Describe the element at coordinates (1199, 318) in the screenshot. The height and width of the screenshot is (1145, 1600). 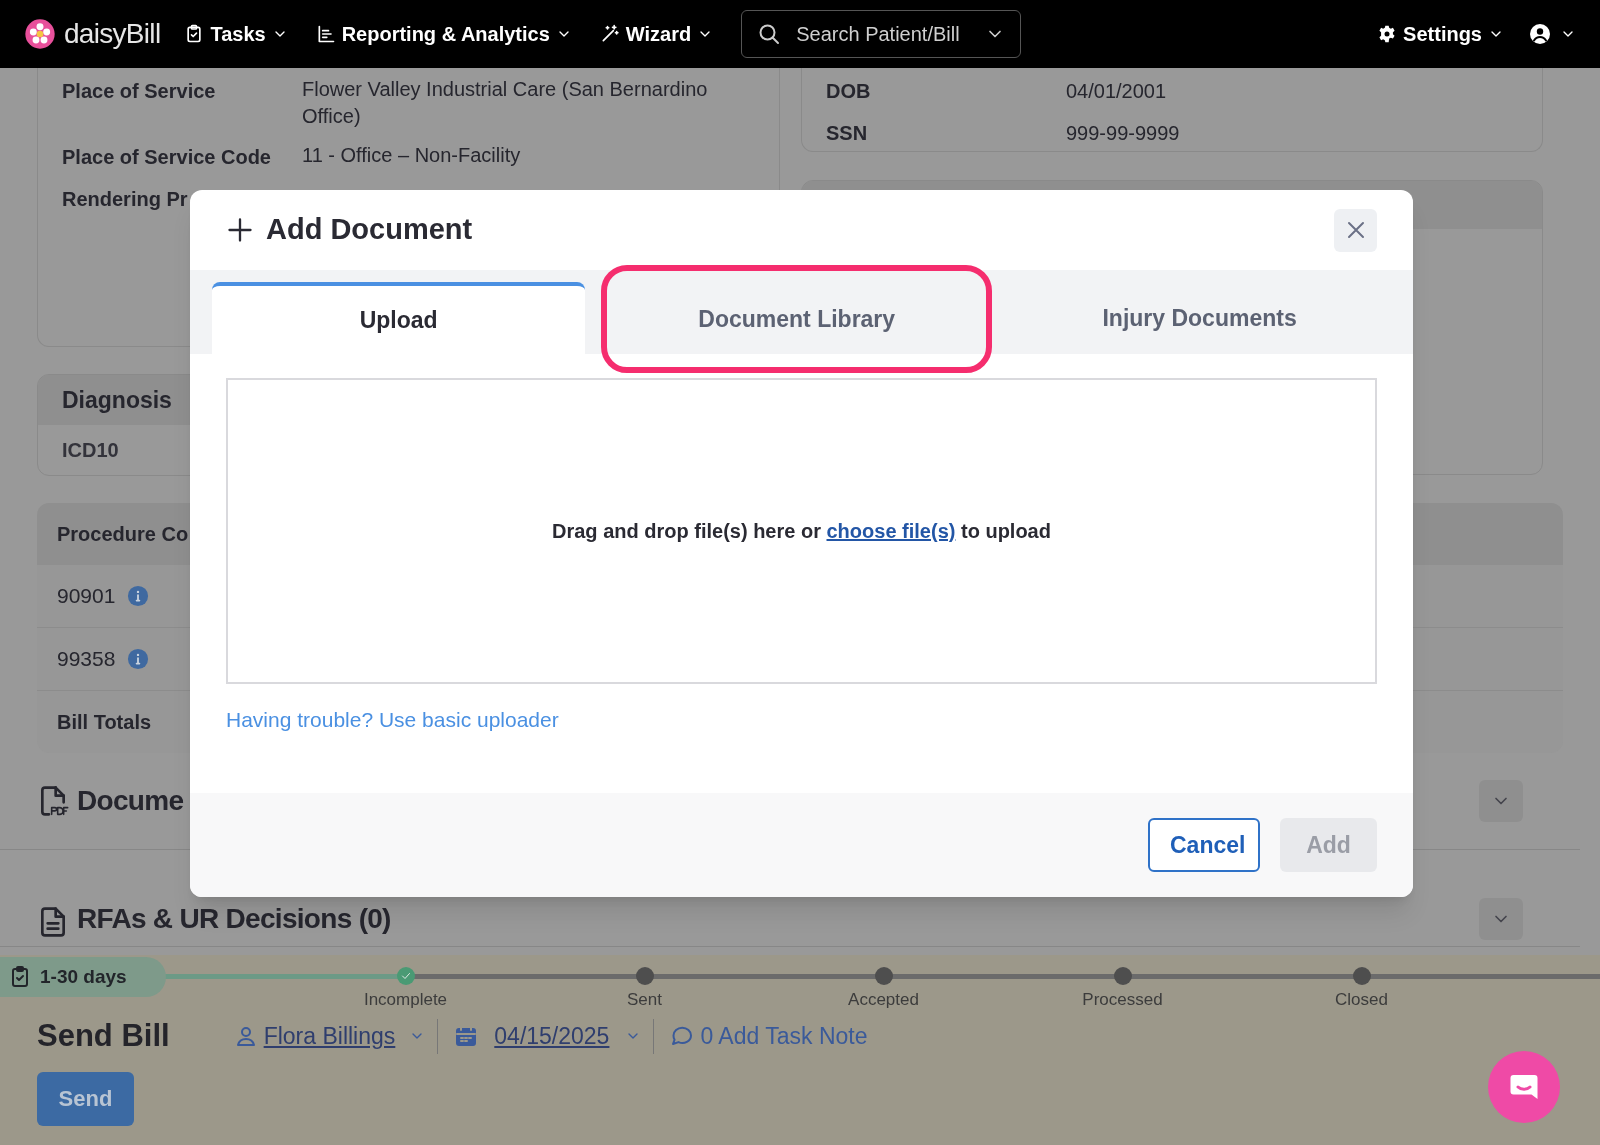
I see `tab: Injury Documents` at that location.